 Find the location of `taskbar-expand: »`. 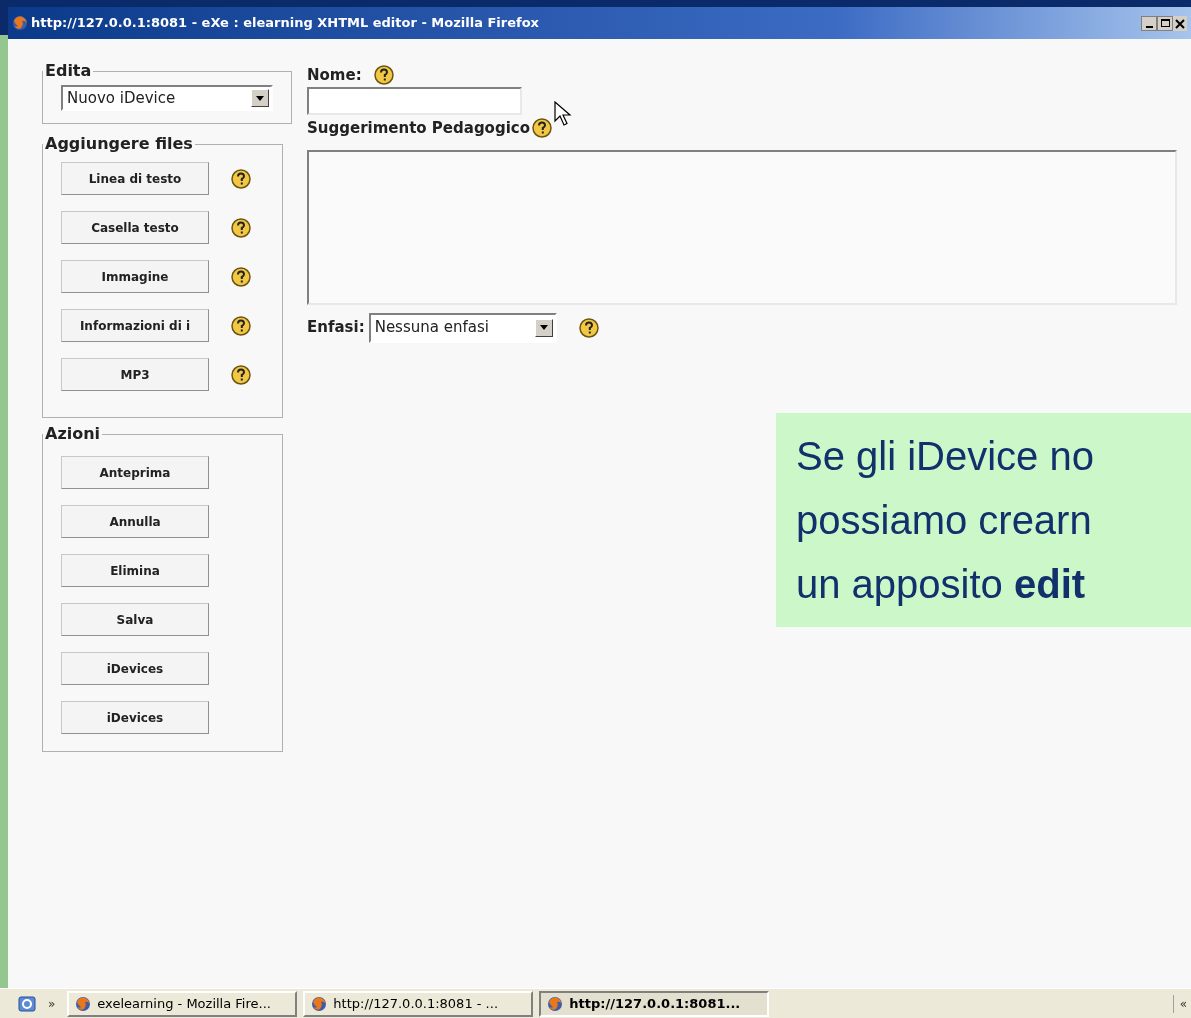

taskbar-expand: » is located at coordinates (52, 1003).